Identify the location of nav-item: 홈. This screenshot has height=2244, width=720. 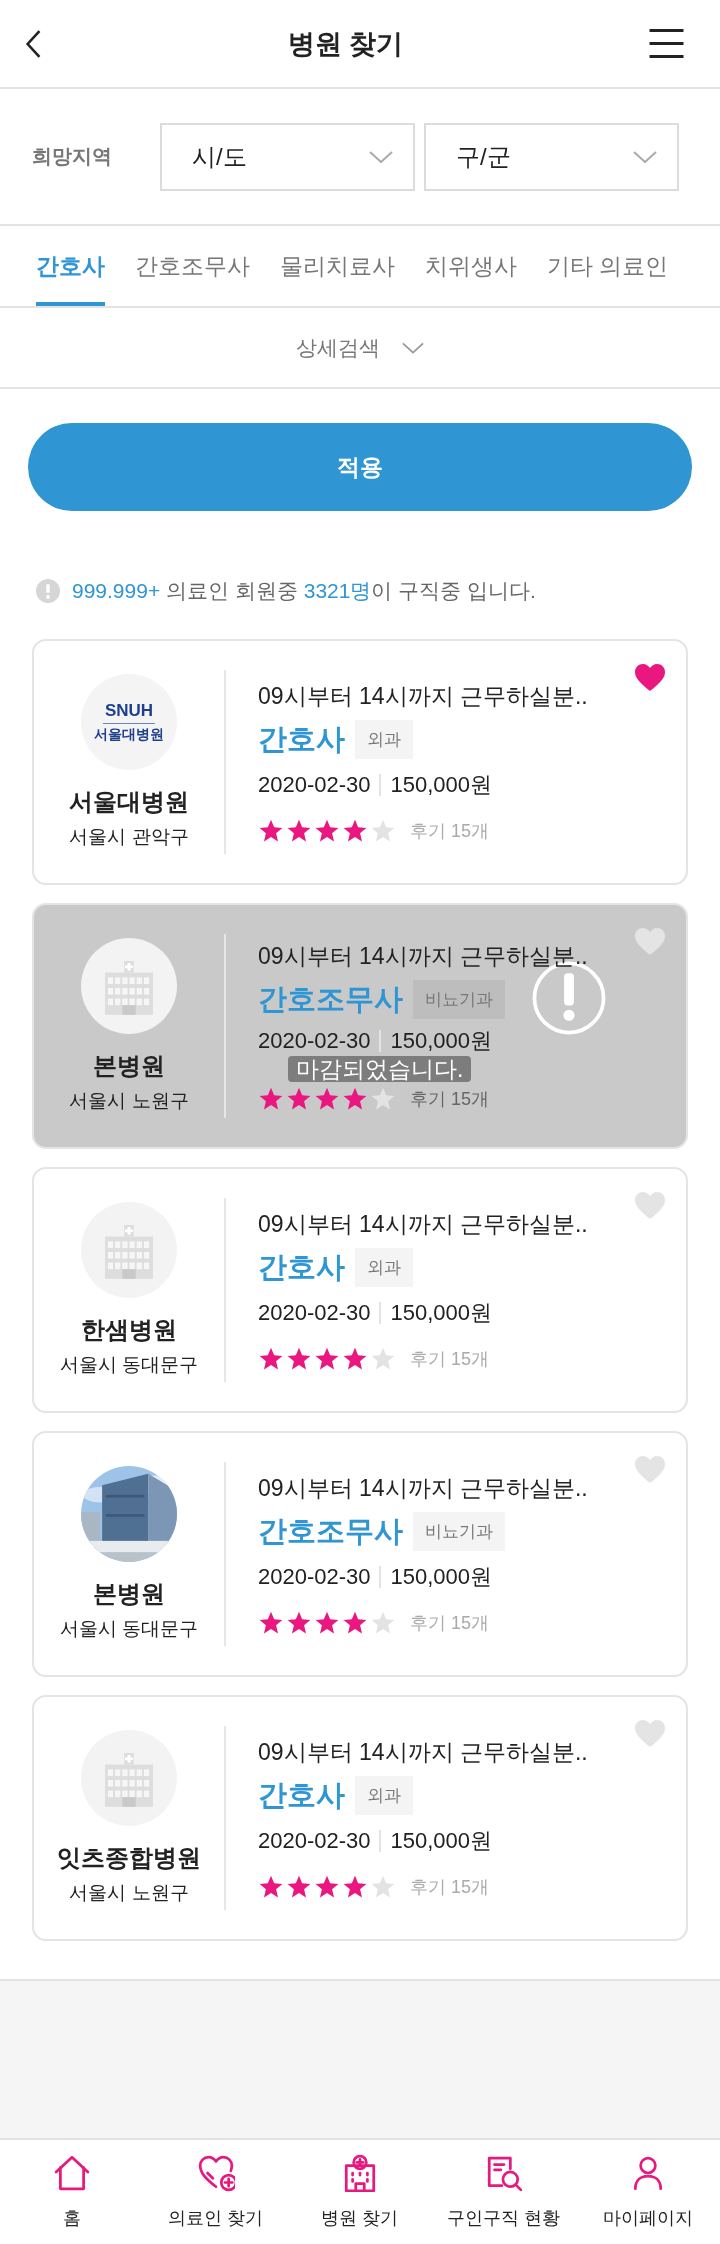
(72, 2192).